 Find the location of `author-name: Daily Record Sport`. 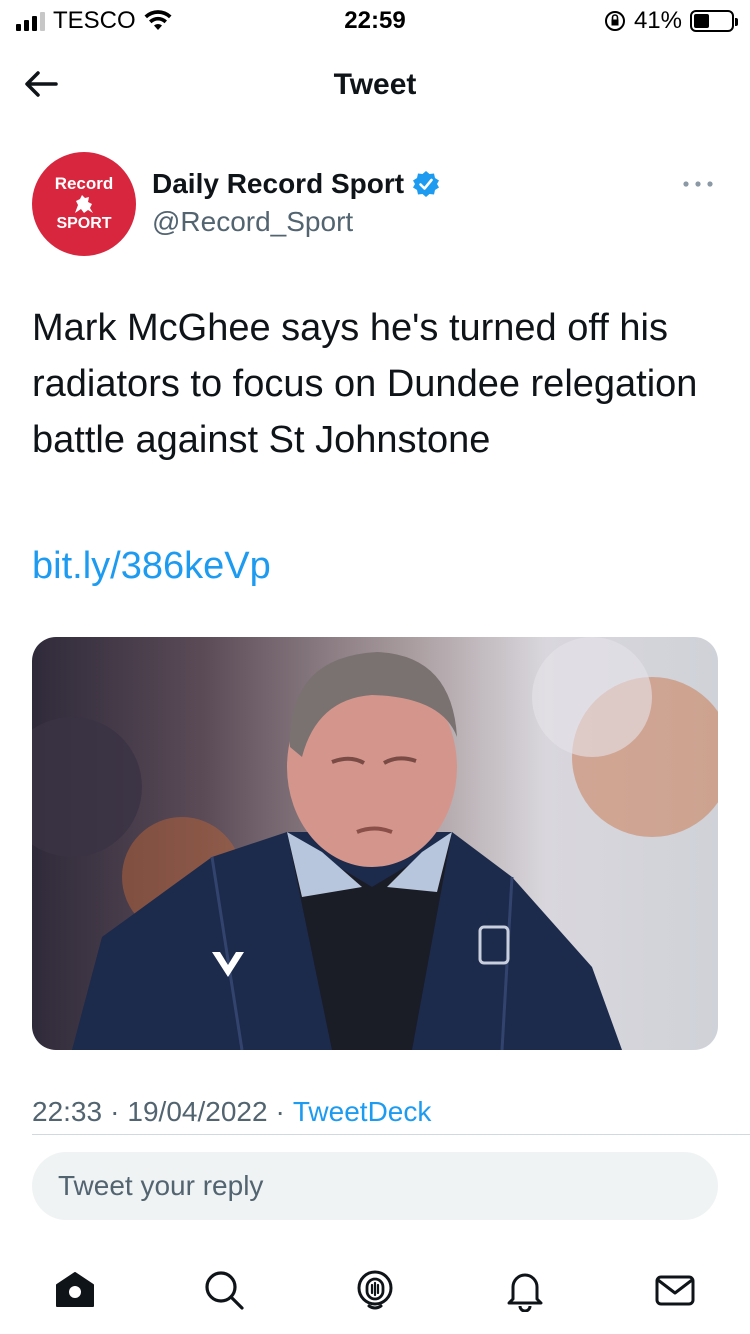

author-name: Daily Record Sport is located at coordinates (296, 184).